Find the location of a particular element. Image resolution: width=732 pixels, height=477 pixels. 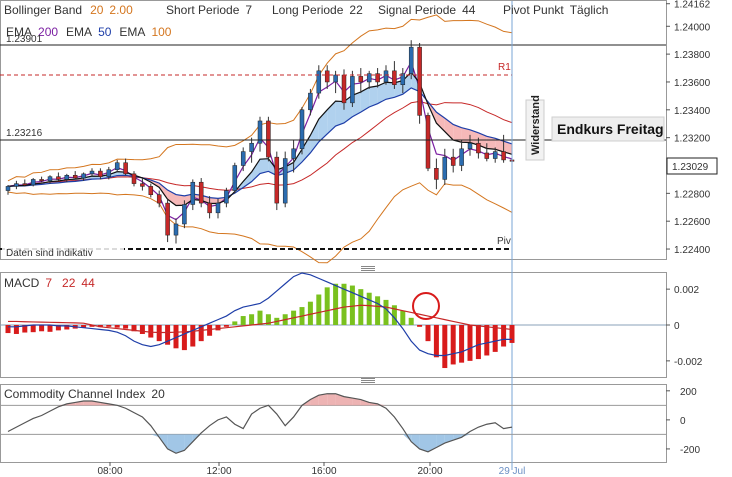

piv-label: Piv is located at coordinates (504, 241).